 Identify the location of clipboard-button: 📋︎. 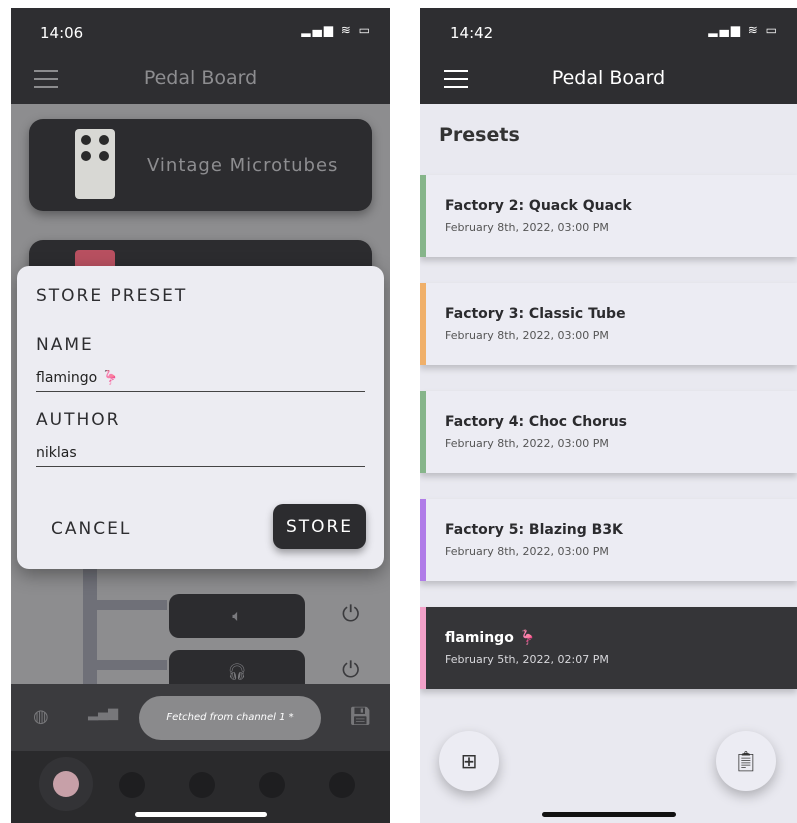
(746, 761).